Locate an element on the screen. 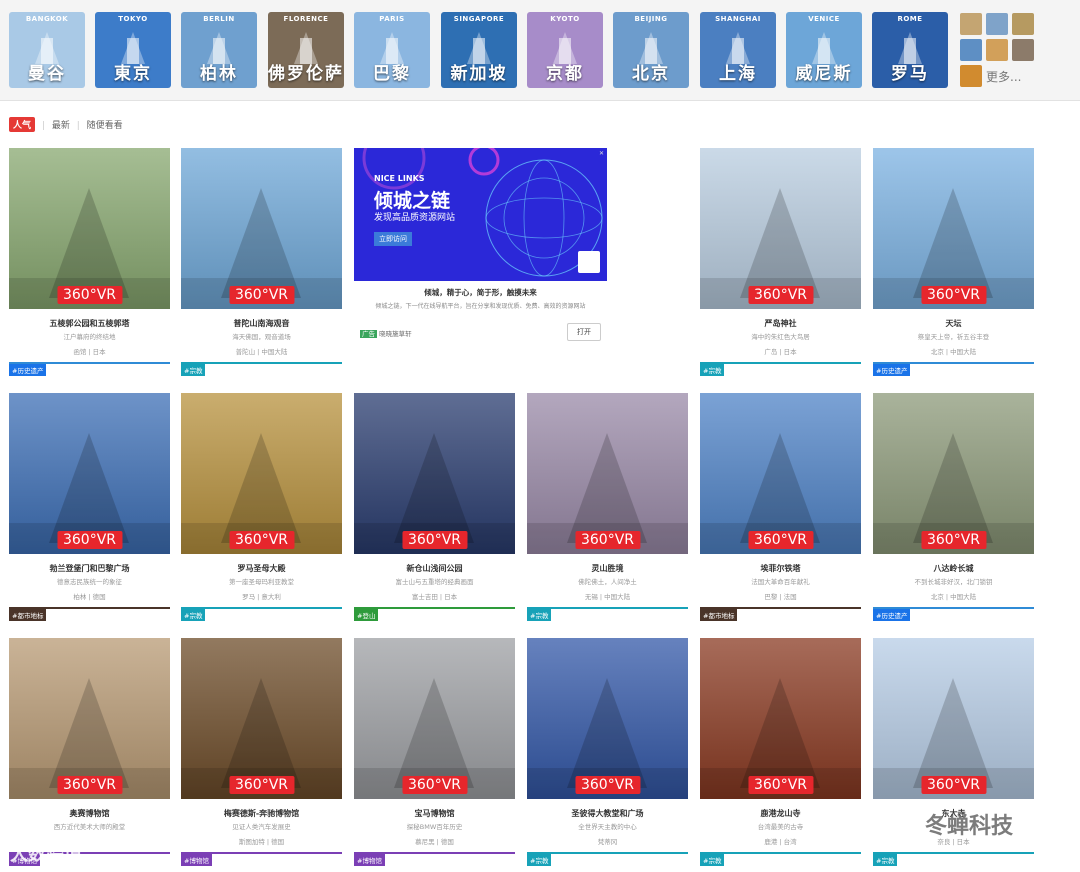 This screenshot has width=1080, height=872. scene-card: 360°VR 灵山胜境 佛陀佛土，人间净土 无锡 | 中国大陆 #宗教 is located at coordinates (607, 507).